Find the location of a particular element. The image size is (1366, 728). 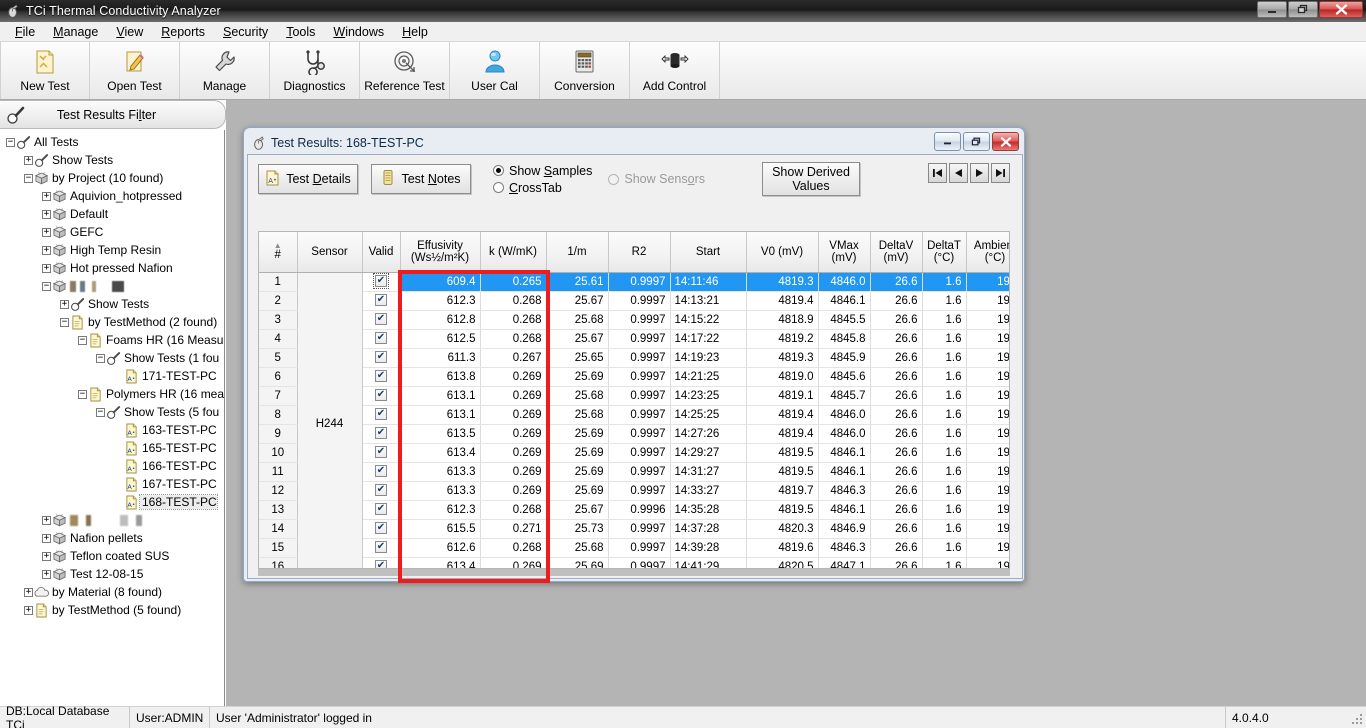

column-header-num: ▲ # is located at coordinates (278, 252).